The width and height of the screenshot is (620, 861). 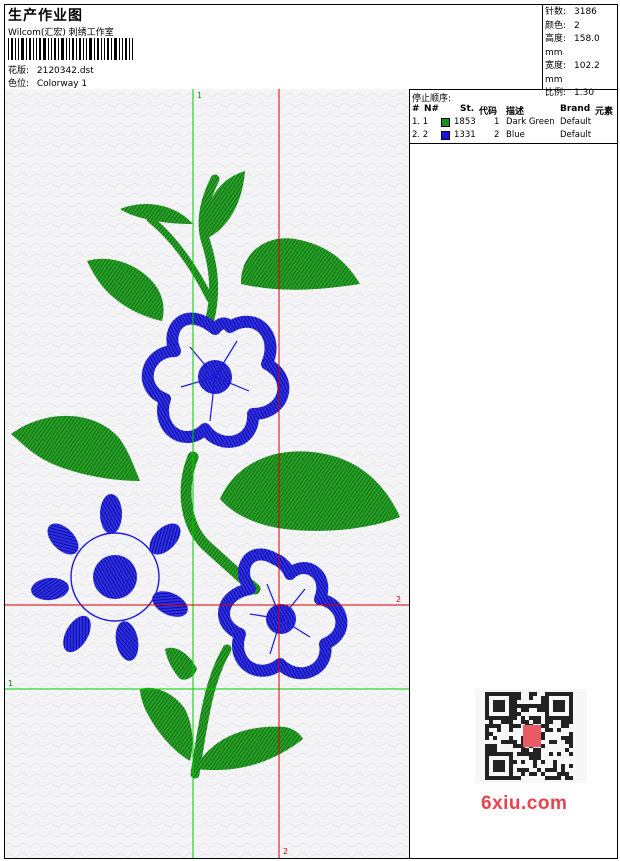 What do you see at coordinates (286, 851) in the screenshot?
I see `guide-label-v2: 2` at bounding box center [286, 851].